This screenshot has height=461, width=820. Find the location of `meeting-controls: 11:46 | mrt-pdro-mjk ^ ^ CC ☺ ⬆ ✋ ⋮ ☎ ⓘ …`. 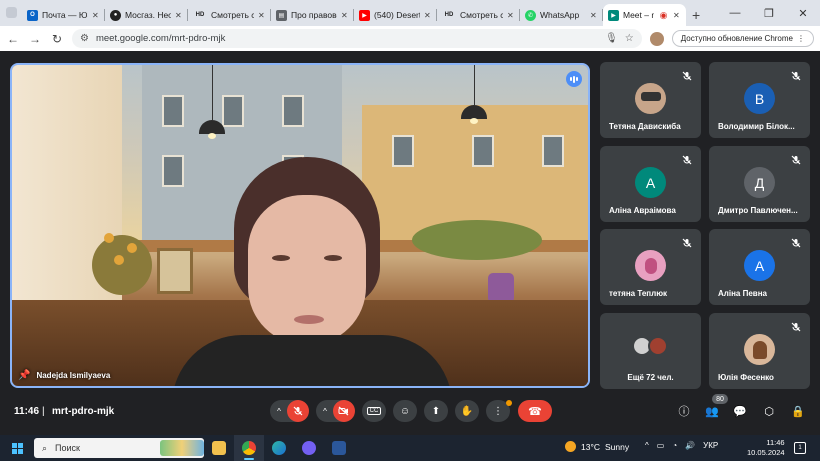

meeting-controls: 11:46 | mrt-pdro-mjk ^ ^ CC ☺ ⬆ ✋ ⋮ ☎ ⓘ … is located at coordinates (410, 411).